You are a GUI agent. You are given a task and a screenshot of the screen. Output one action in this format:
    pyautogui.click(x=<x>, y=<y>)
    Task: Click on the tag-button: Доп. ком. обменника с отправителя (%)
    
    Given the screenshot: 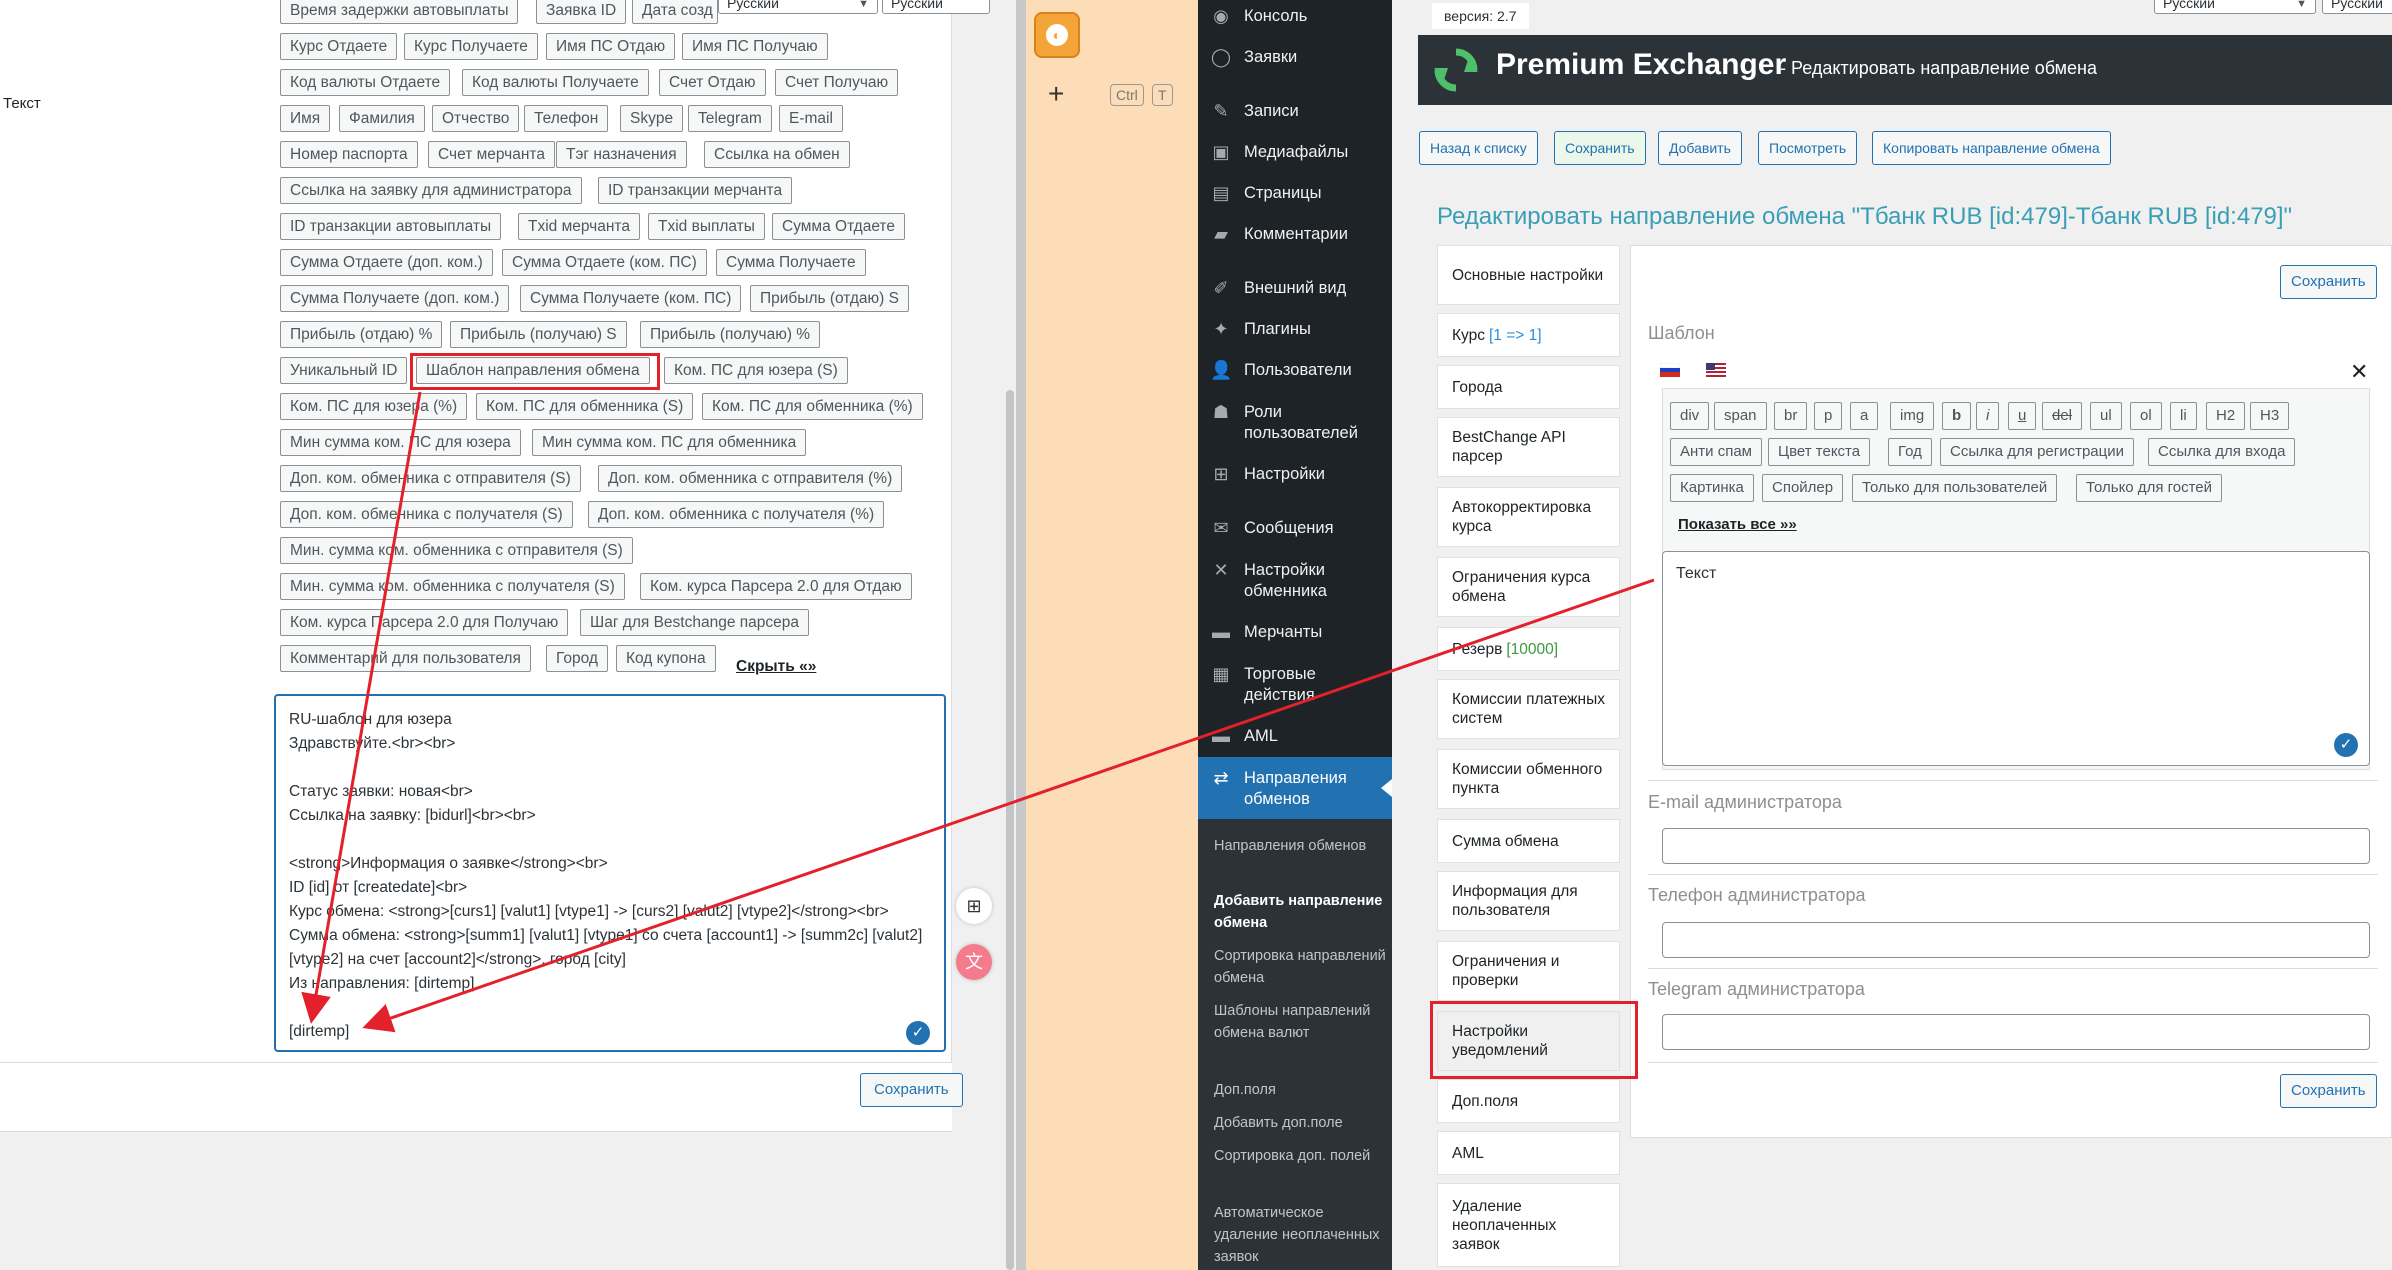 What is the action you would take?
    pyautogui.click(x=750, y=478)
    